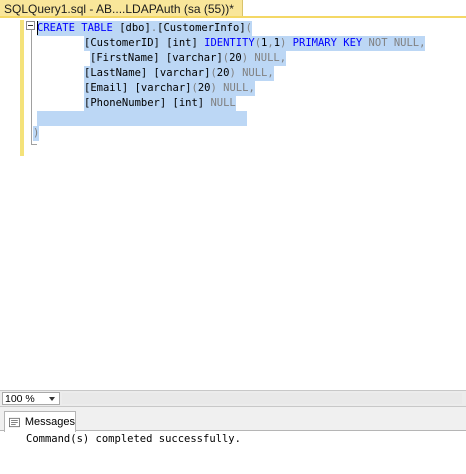 The height and width of the screenshot is (474, 466). I want to click on results-tab-strip: Messages, so click(233, 419).